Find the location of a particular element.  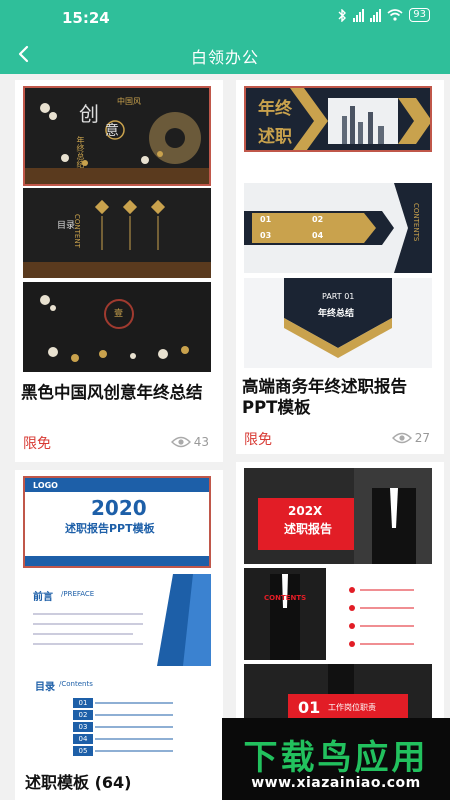

thumbnail-text: 壹 is located at coordinates (119, 314).